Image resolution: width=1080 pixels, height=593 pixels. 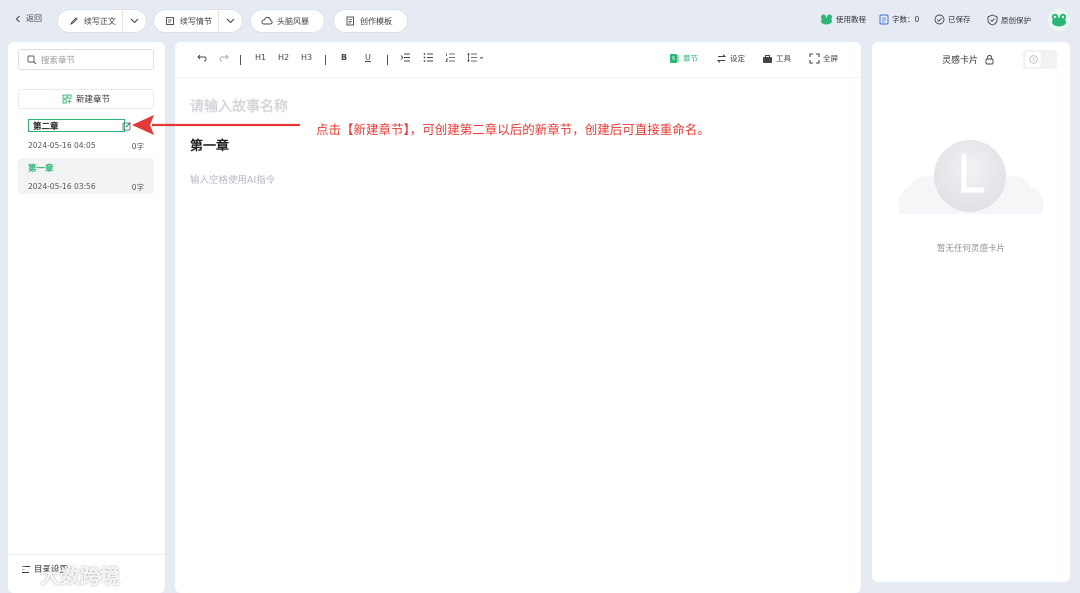 What do you see at coordinates (267, 21) in the screenshot?
I see `cloud-icon` at bounding box center [267, 21].